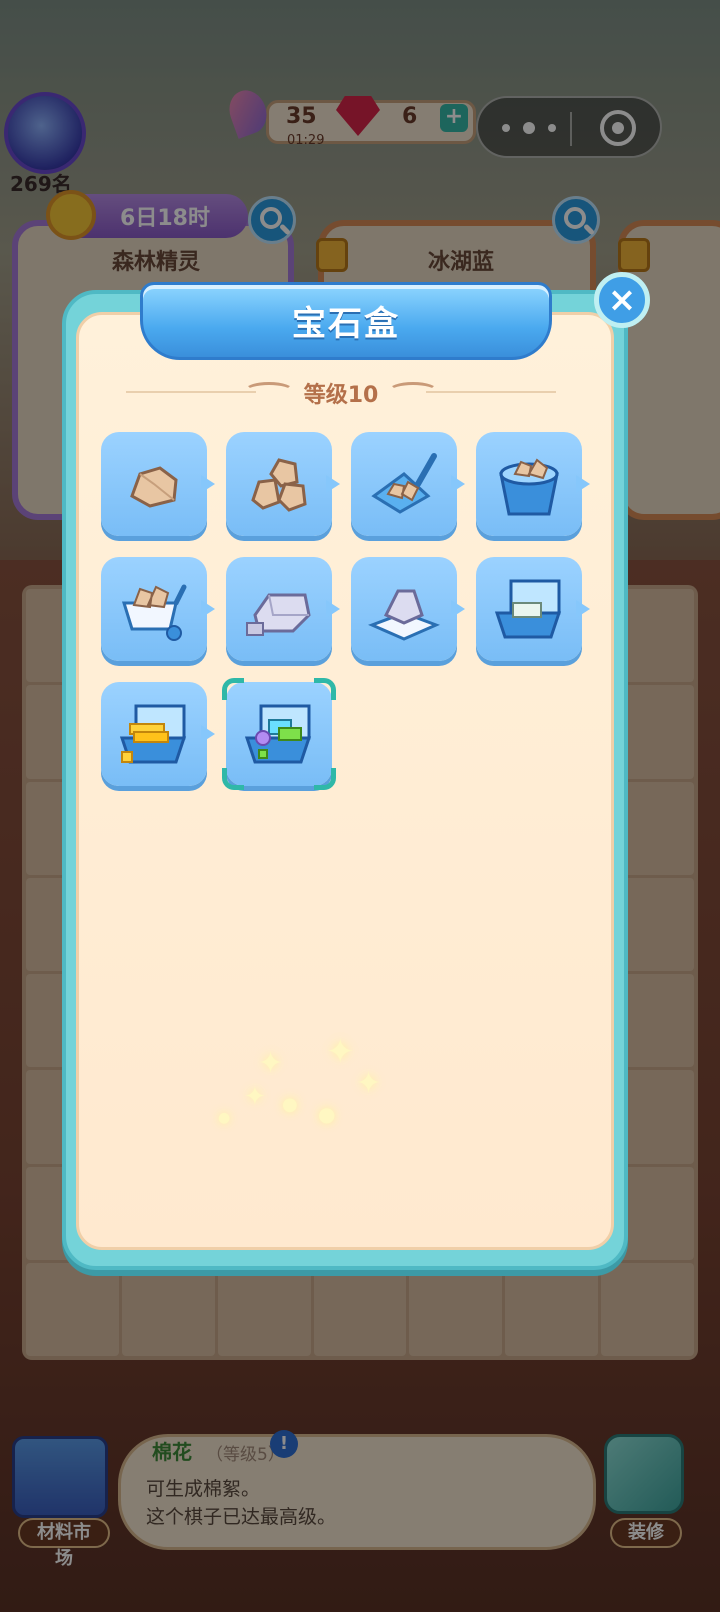  What do you see at coordinates (341, 395) in the screenshot?
I see `level-label: 等级10` at bounding box center [341, 395].